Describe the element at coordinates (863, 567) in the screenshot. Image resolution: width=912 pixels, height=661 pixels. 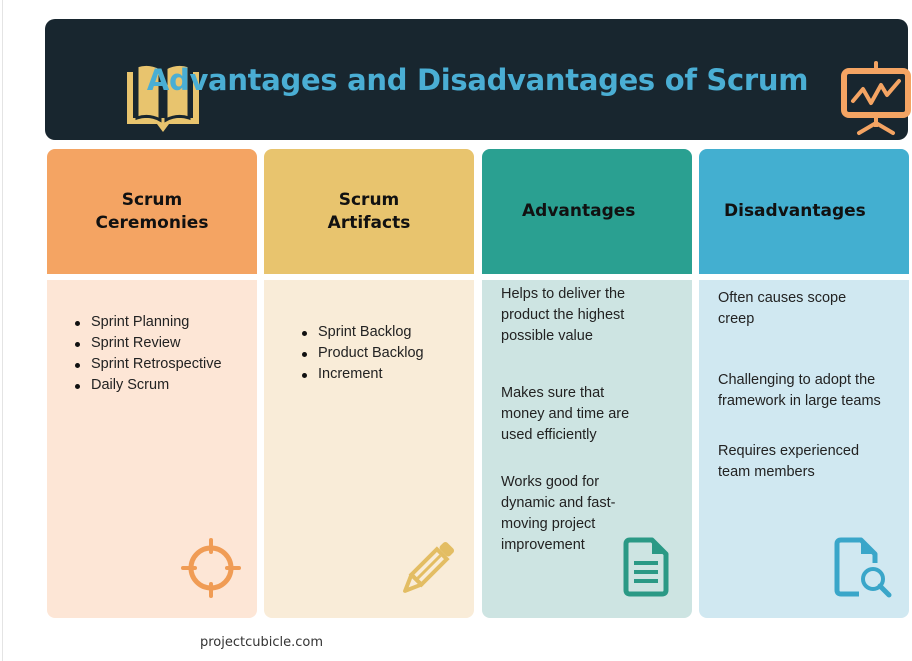
I see `document-search-icon` at that location.